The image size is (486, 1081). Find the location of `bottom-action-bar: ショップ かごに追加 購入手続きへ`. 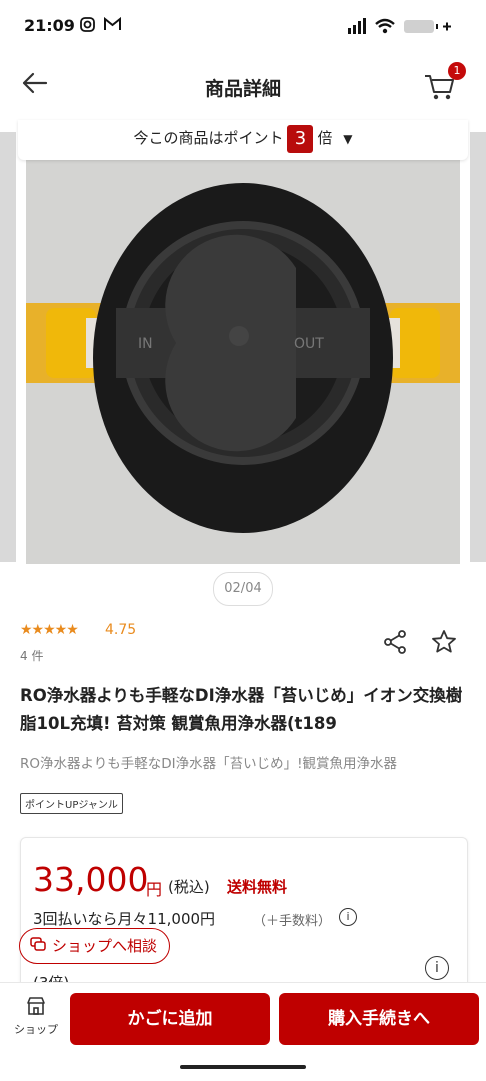

bottom-action-bar: ショップ かごに追加 購入手続きへ is located at coordinates (243, 1031).